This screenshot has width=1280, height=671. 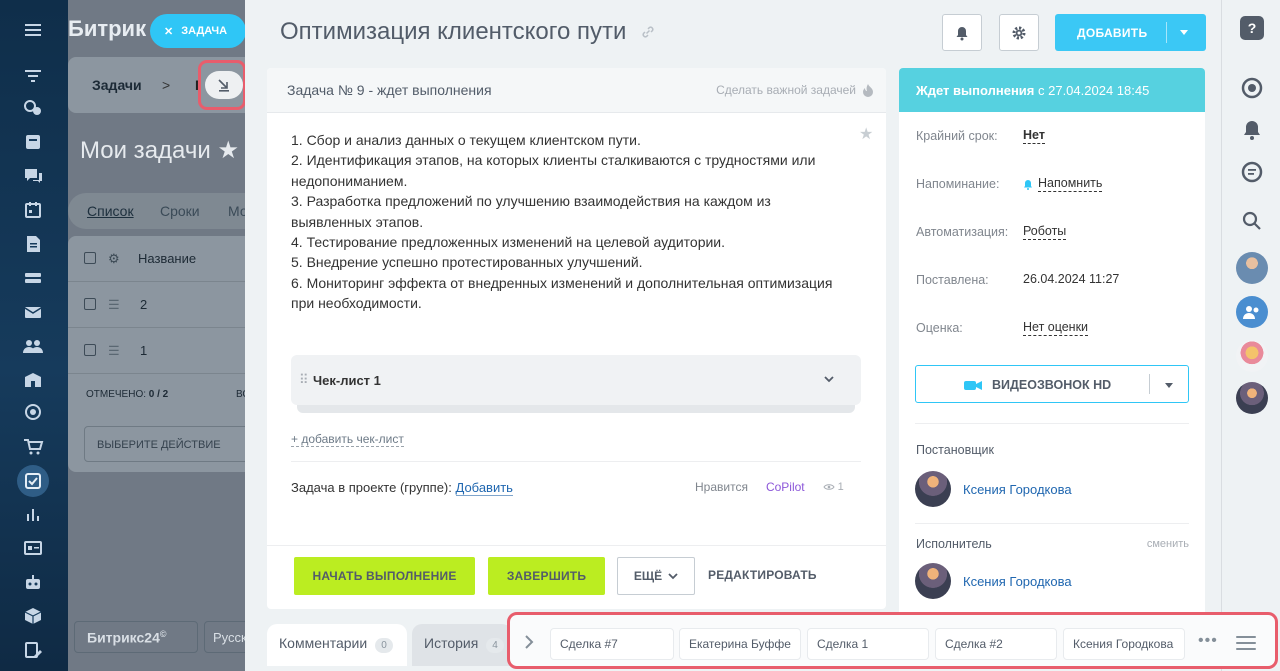 What do you see at coordinates (33, 210) in the screenshot?
I see `calendar-icon` at bounding box center [33, 210].